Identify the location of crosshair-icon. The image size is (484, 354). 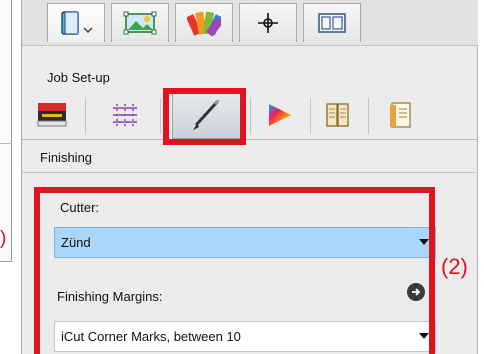
(268, 23).